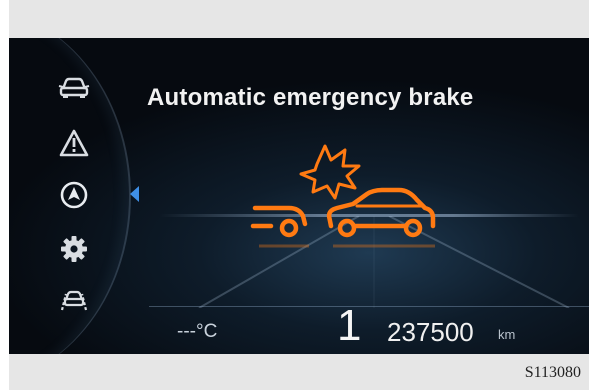 Image resolution: width=596 pixels, height=390 pixels. What do you see at coordinates (330, 172) in the screenshot?
I see `collision-burst-icon` at bounding box center [330, 172].